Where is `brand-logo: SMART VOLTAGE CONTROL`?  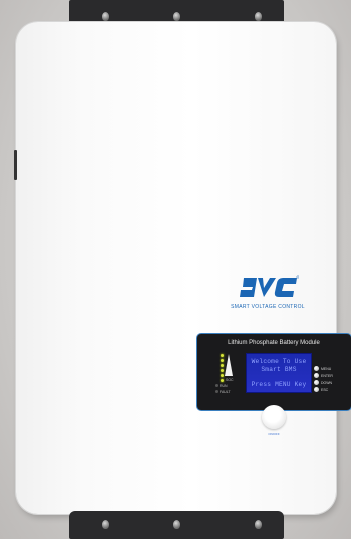
brand-logo: SMART VOLTAGE CONTROL is located at coordinates (268, 295).